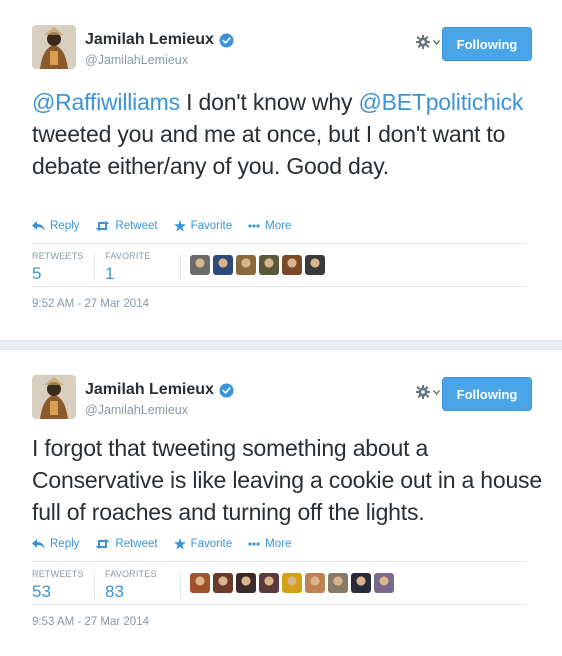 The image size is (562, 656). I want to click on tweet-stats: RETWEETS 53 FAVORITES 83, so click(279, 583).